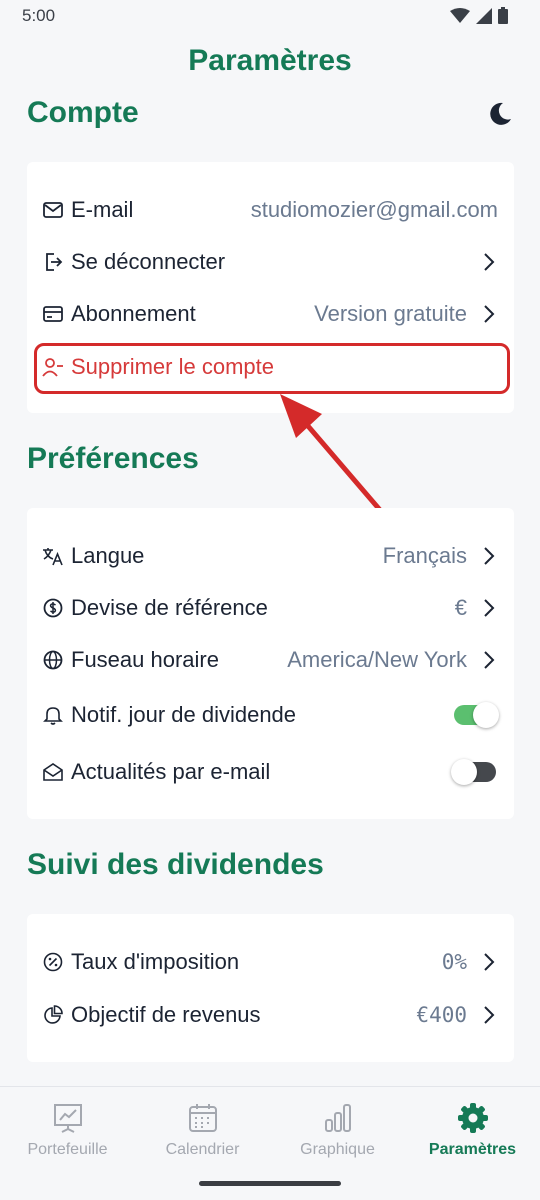  What do you see at coordinates (53, 314) in the screenshot?
I see `credit-card-icon` at bounding box center [53, 314].